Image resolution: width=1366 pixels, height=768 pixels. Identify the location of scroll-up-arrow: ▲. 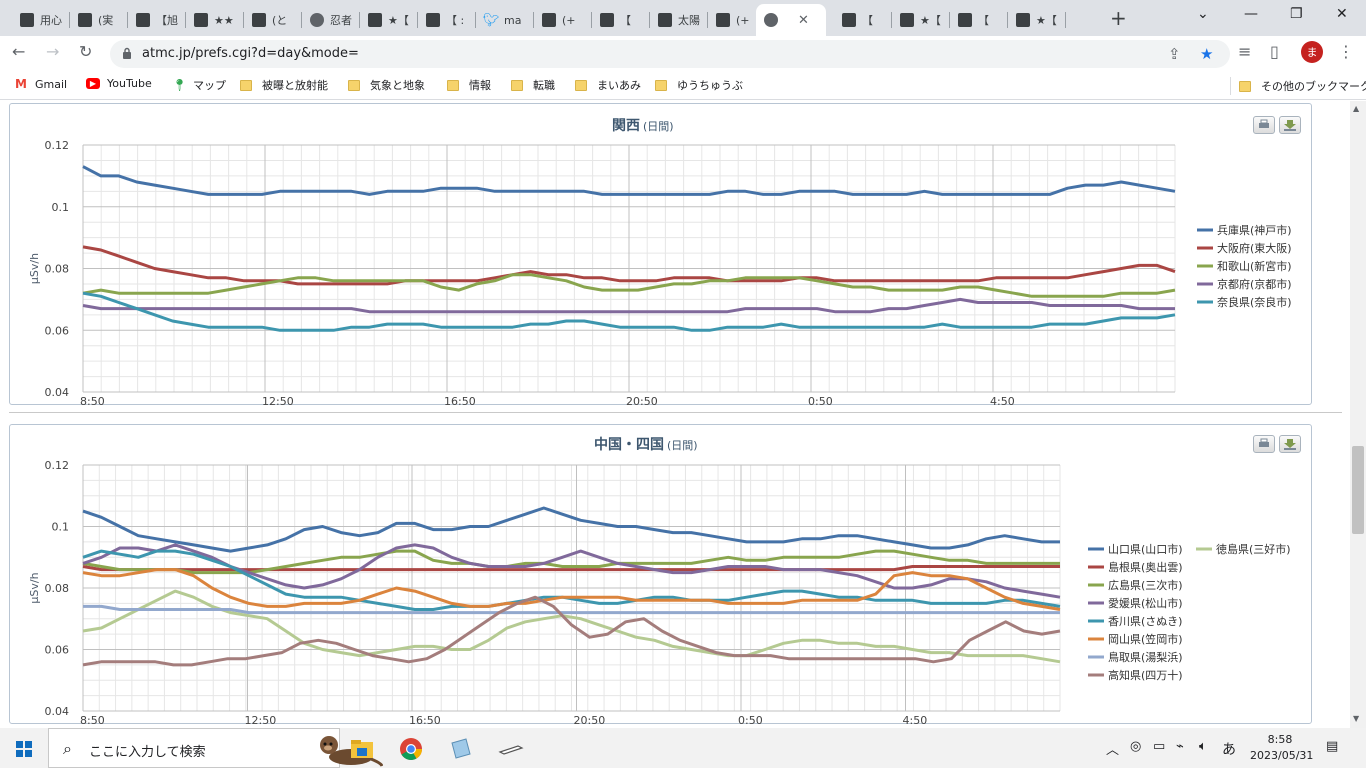
(1356, 108).